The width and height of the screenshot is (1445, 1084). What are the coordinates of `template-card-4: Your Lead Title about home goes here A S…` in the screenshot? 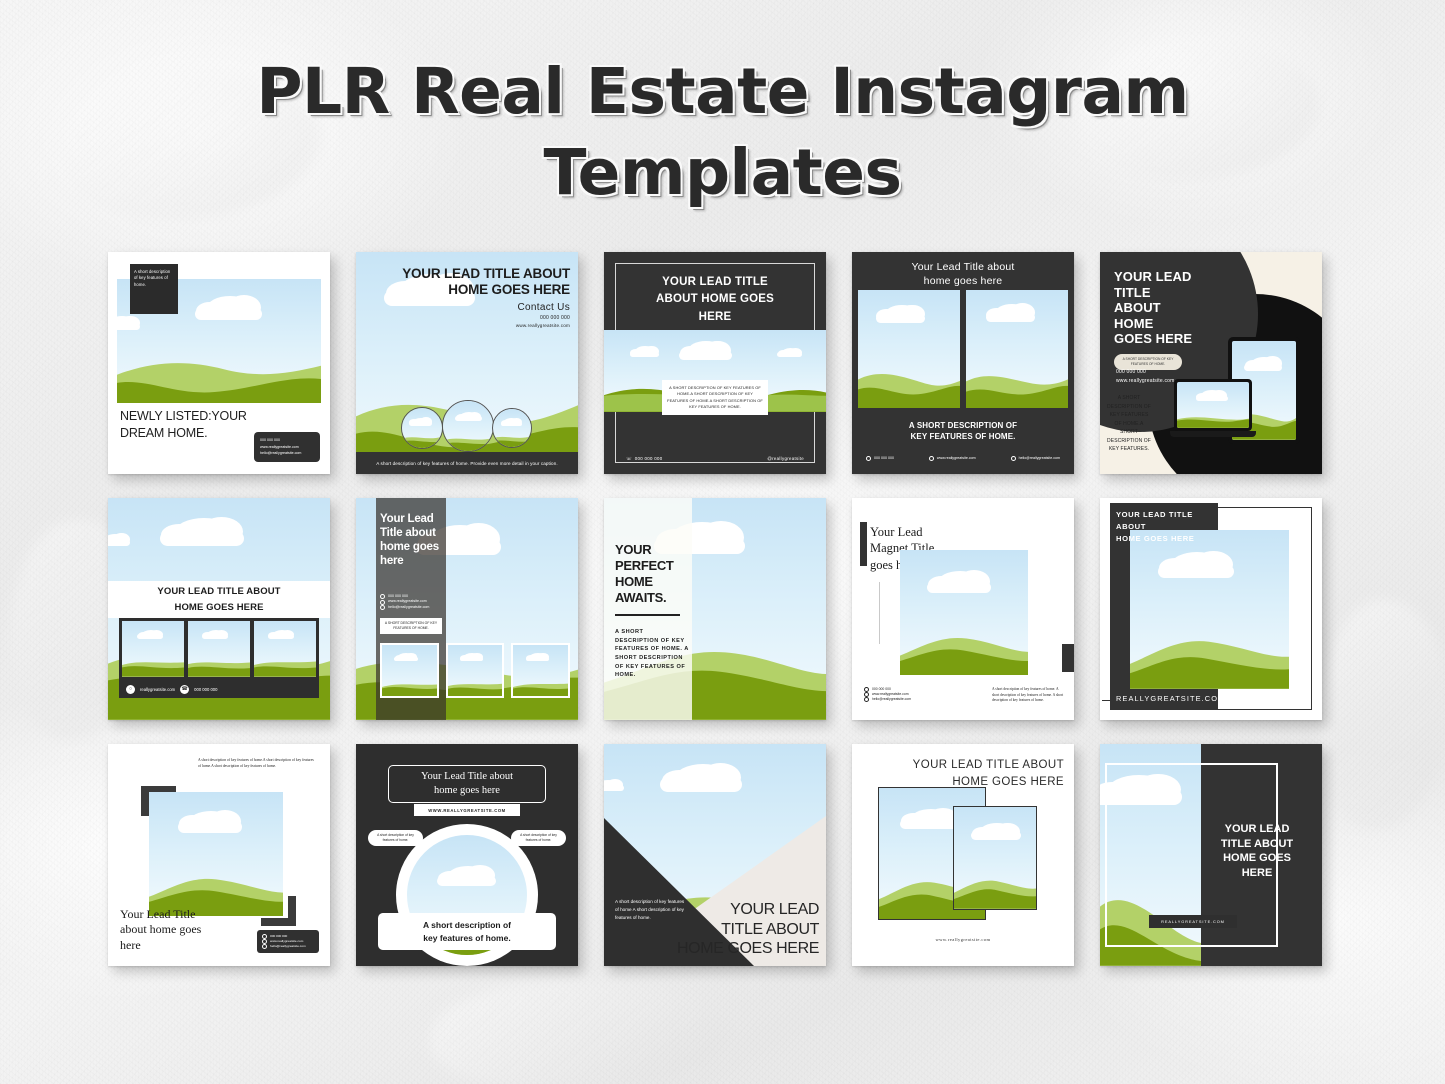 It's located at (963, 363).